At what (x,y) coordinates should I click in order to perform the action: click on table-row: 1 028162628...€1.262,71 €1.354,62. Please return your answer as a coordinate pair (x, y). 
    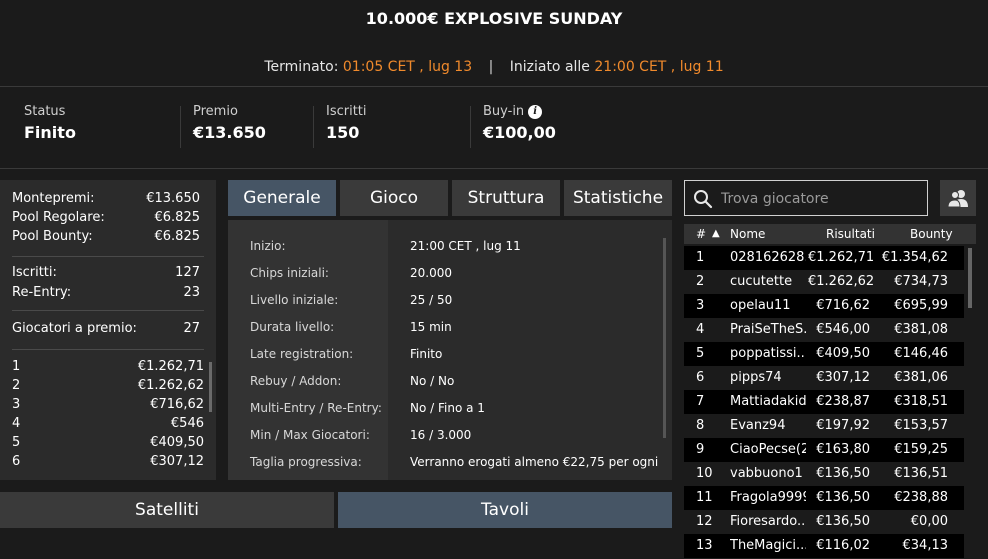
    Looking at the image, I should click on (824, 258).